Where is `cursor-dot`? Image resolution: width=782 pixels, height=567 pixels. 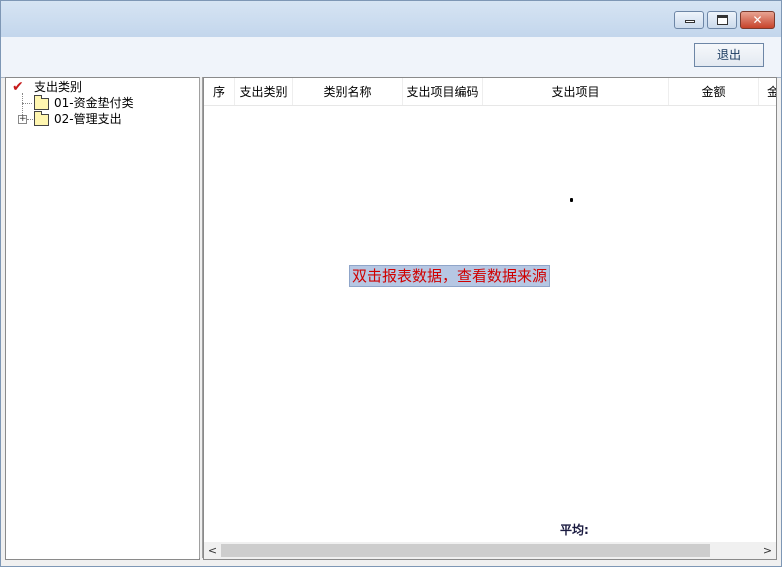 cursor-dot is located at coordinates (571, 200).